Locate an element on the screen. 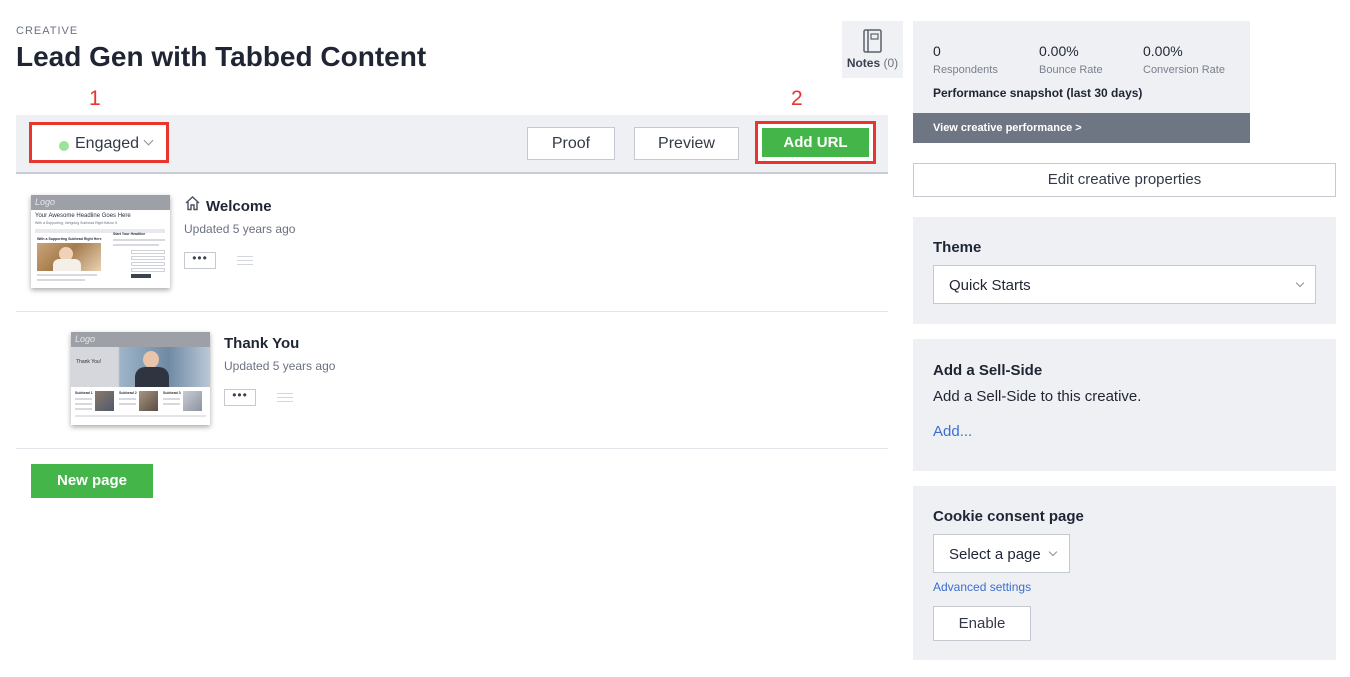 The width and height of the screenshot is (1350, 677). view-performance-link: View creative performance > is located at coordinates (1081, 128).